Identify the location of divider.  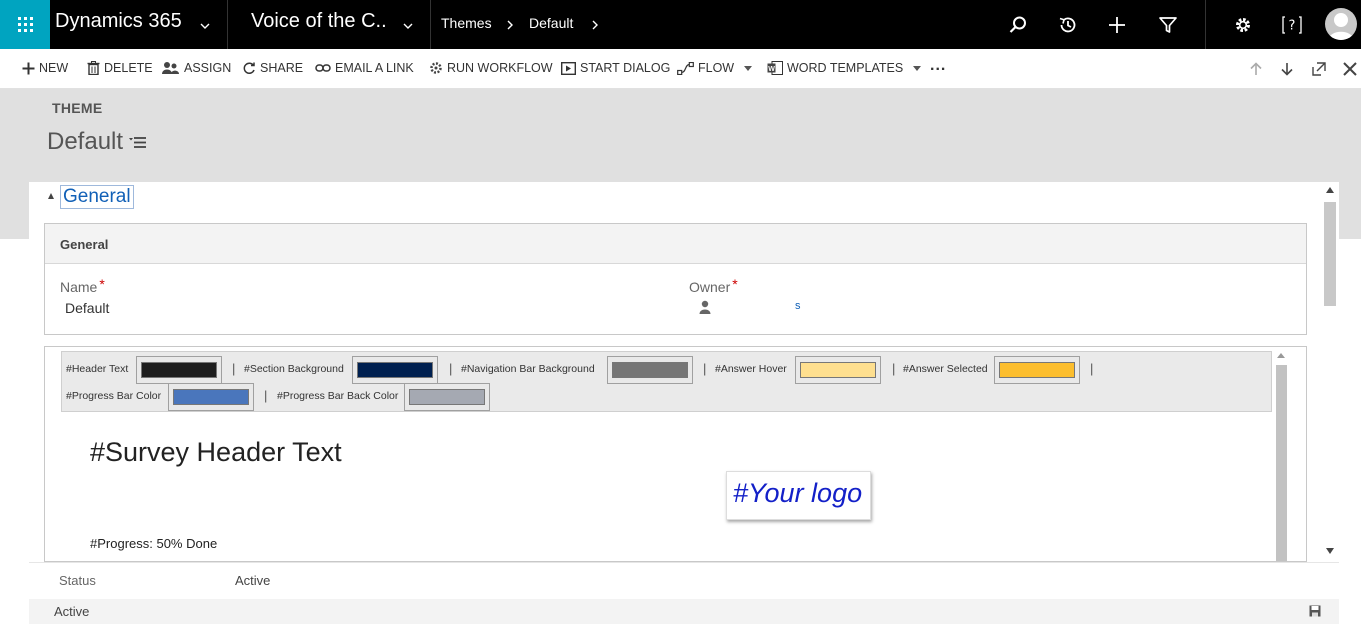
(1205, 24).